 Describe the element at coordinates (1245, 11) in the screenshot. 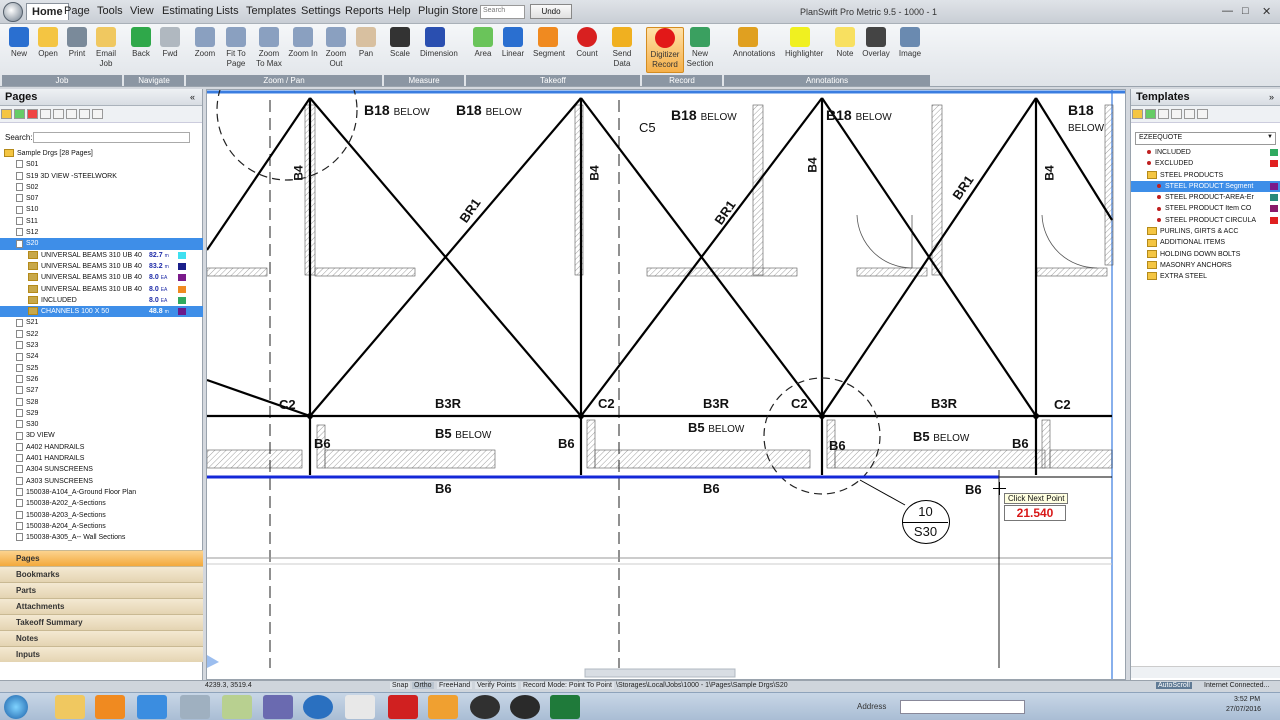

I see `maximize-icon: □` at that location.